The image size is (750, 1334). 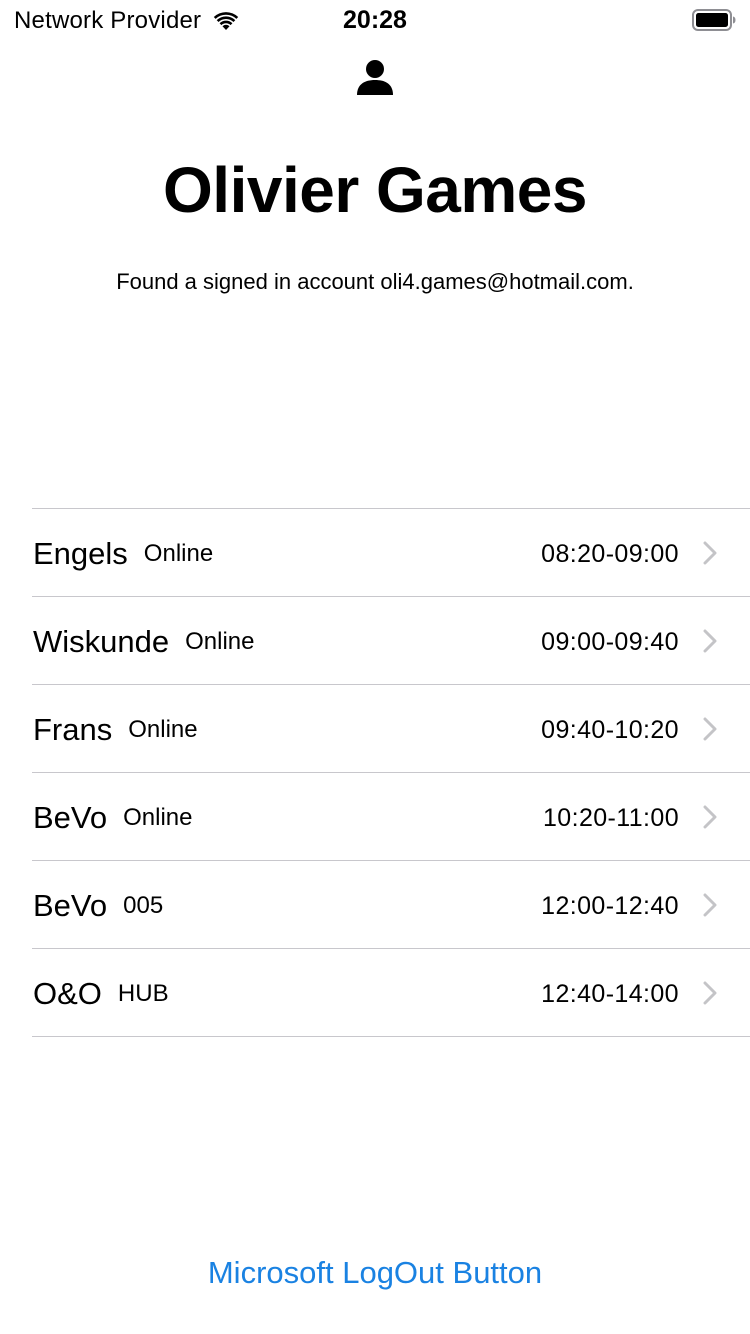 I want to click on page-title: Olivier Games, so click(x=375, y=190).